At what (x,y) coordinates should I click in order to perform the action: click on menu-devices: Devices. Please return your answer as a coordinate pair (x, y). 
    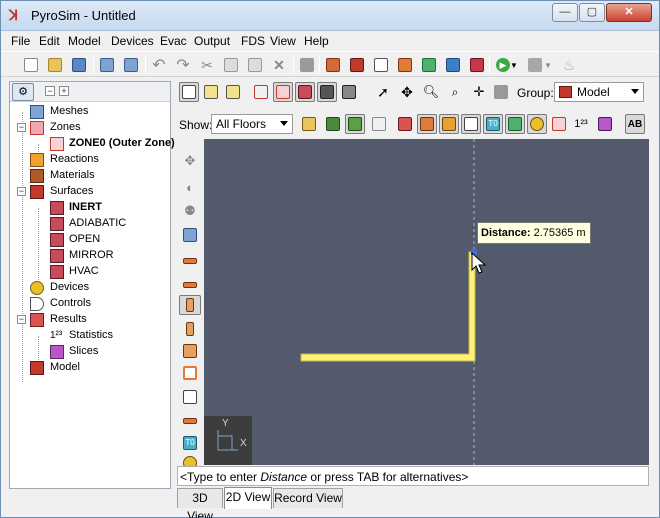
    Looking at the image, I should click on (132, 41).